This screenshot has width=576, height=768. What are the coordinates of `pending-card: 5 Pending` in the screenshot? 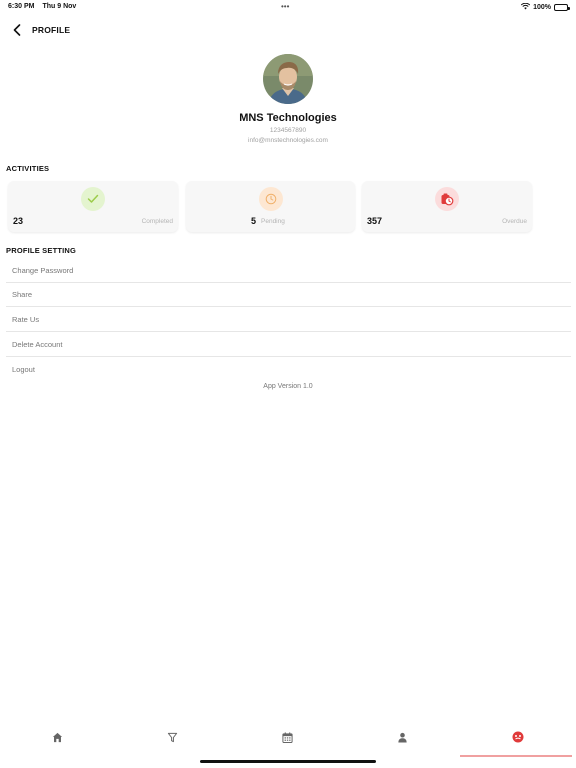 It's located at (270, 206).